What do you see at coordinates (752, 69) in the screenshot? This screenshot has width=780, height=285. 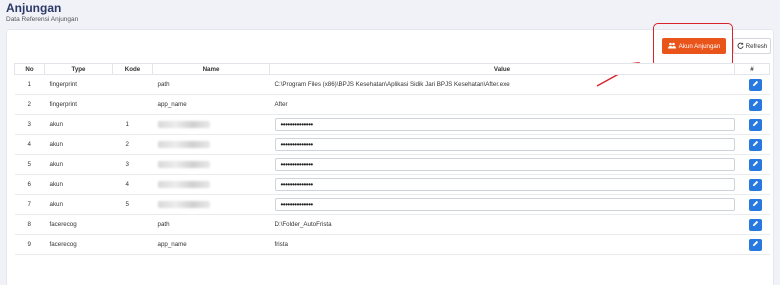 I see `column-header-actions: #` at bounding box center [752, 69].